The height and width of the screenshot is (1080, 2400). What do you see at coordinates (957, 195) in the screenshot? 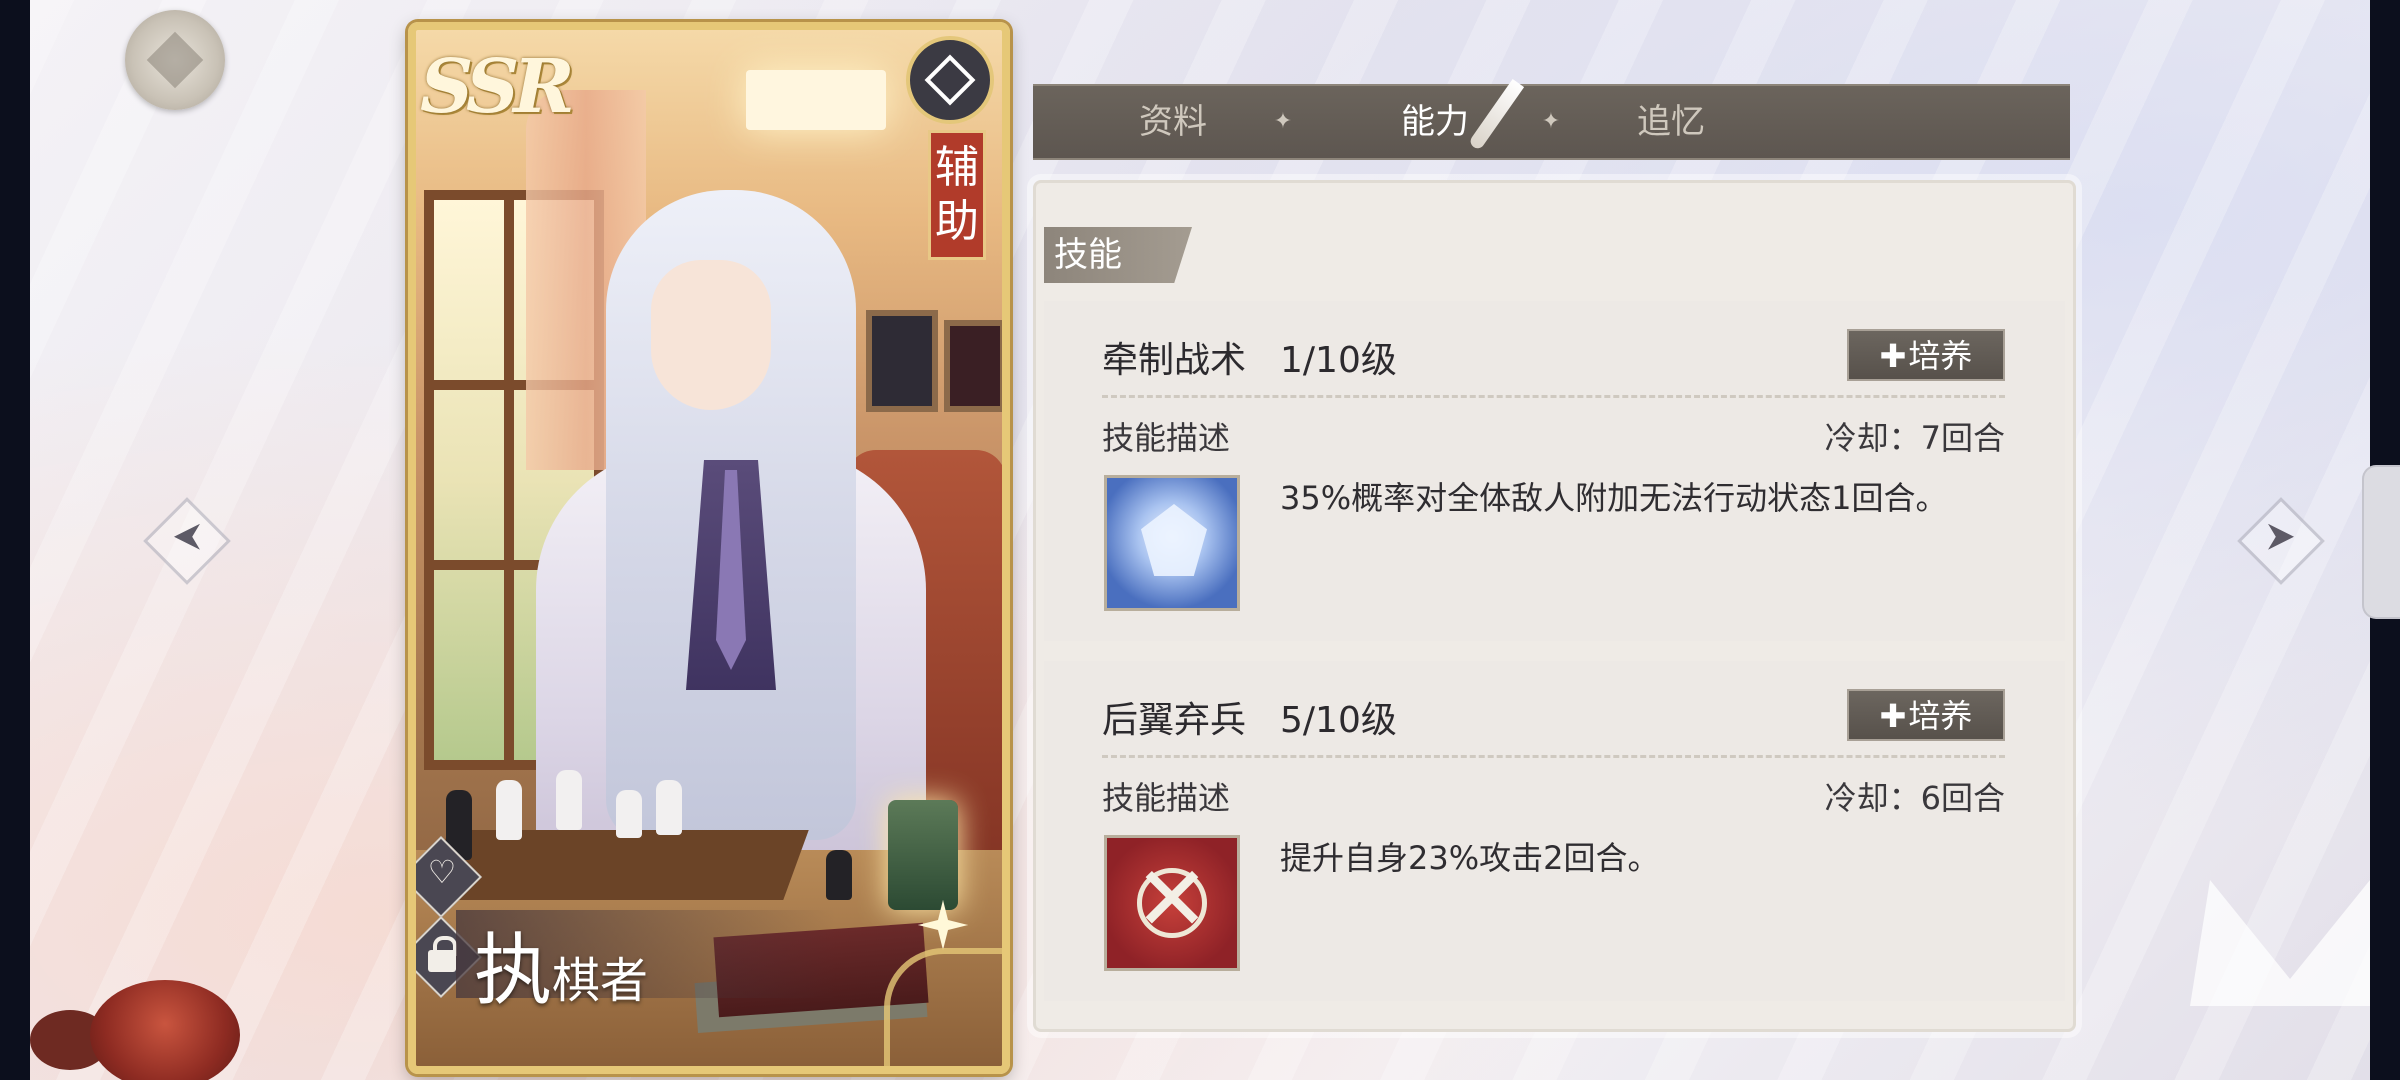
I see `role-tag: 辅助` at bounding box center [957, 195].